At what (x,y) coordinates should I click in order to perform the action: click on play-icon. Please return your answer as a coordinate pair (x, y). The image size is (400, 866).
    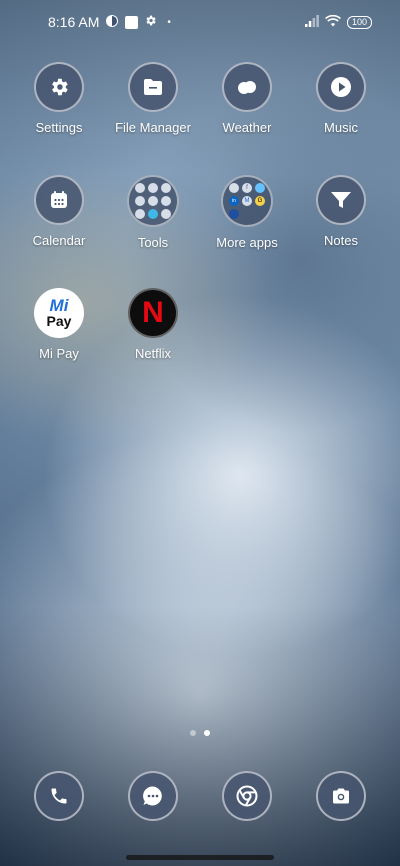
    Looking at the image, I should click on (341, 87).